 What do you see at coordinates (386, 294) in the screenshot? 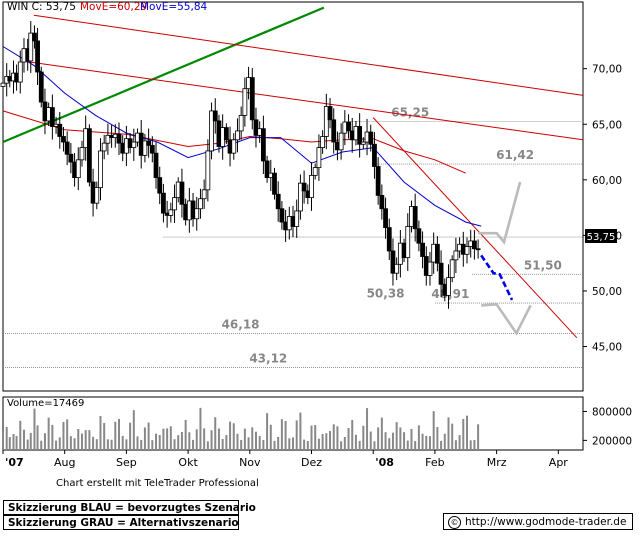
I see `extra-label-0: 50,38` at bounding box center [386, 294].